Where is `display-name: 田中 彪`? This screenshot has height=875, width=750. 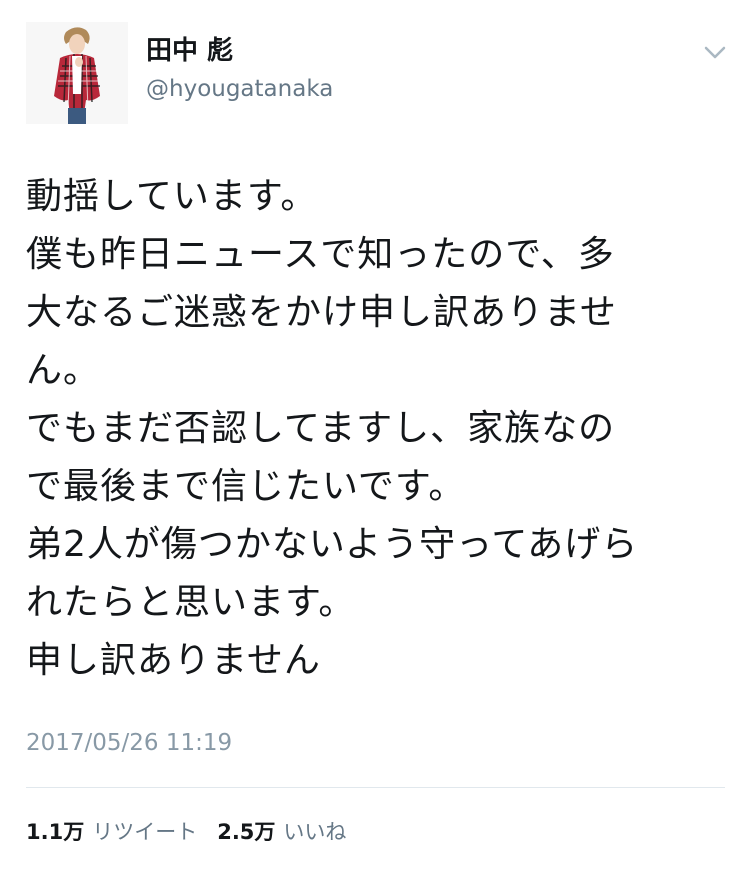 display-name: 田中 彪 is located at coordinates (189, 51).